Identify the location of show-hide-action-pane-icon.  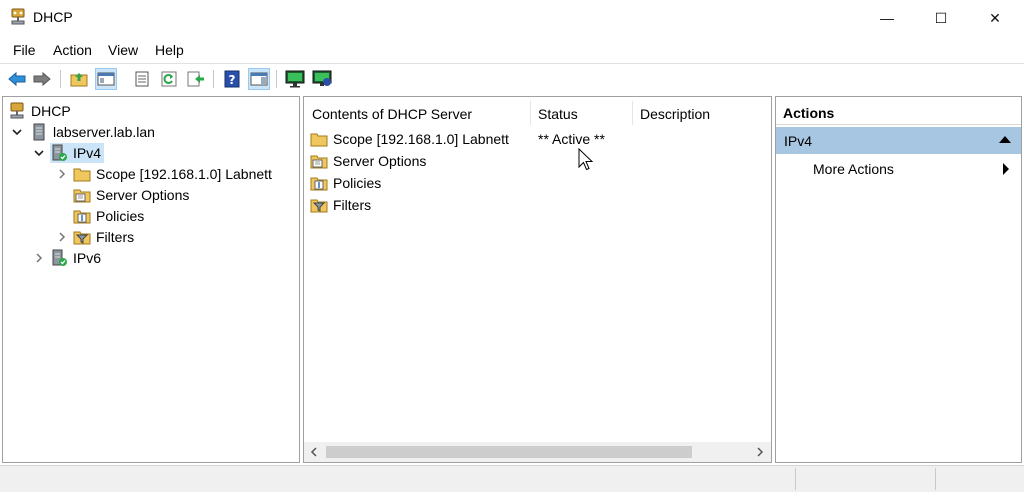
(259, 79).